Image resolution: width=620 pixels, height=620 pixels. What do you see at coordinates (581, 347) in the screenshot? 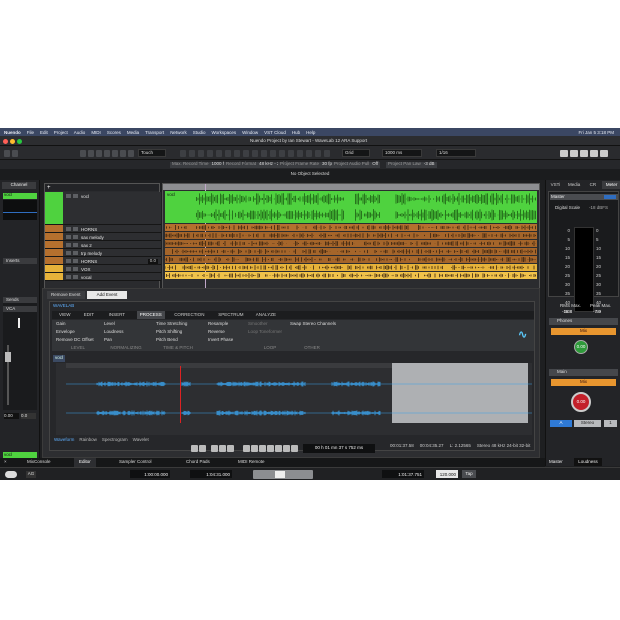
I see `phones-level-knob: 0.00` at bounding box center [581, 347].